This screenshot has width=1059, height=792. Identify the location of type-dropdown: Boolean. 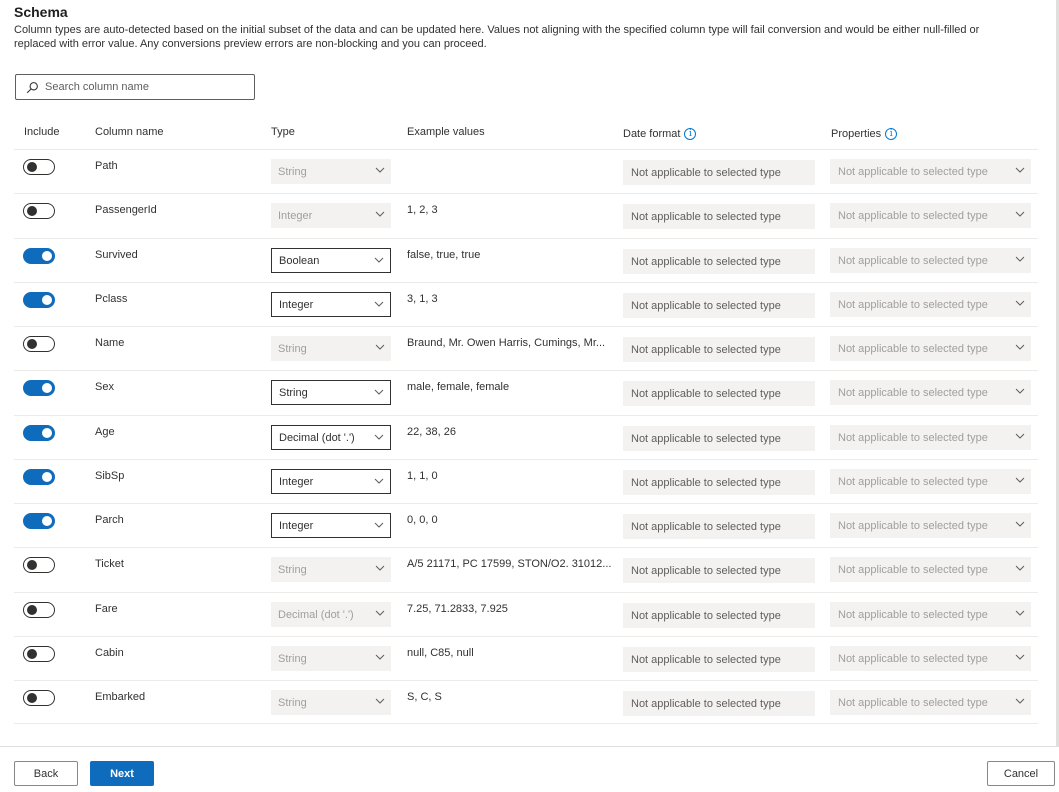
(331, 260).